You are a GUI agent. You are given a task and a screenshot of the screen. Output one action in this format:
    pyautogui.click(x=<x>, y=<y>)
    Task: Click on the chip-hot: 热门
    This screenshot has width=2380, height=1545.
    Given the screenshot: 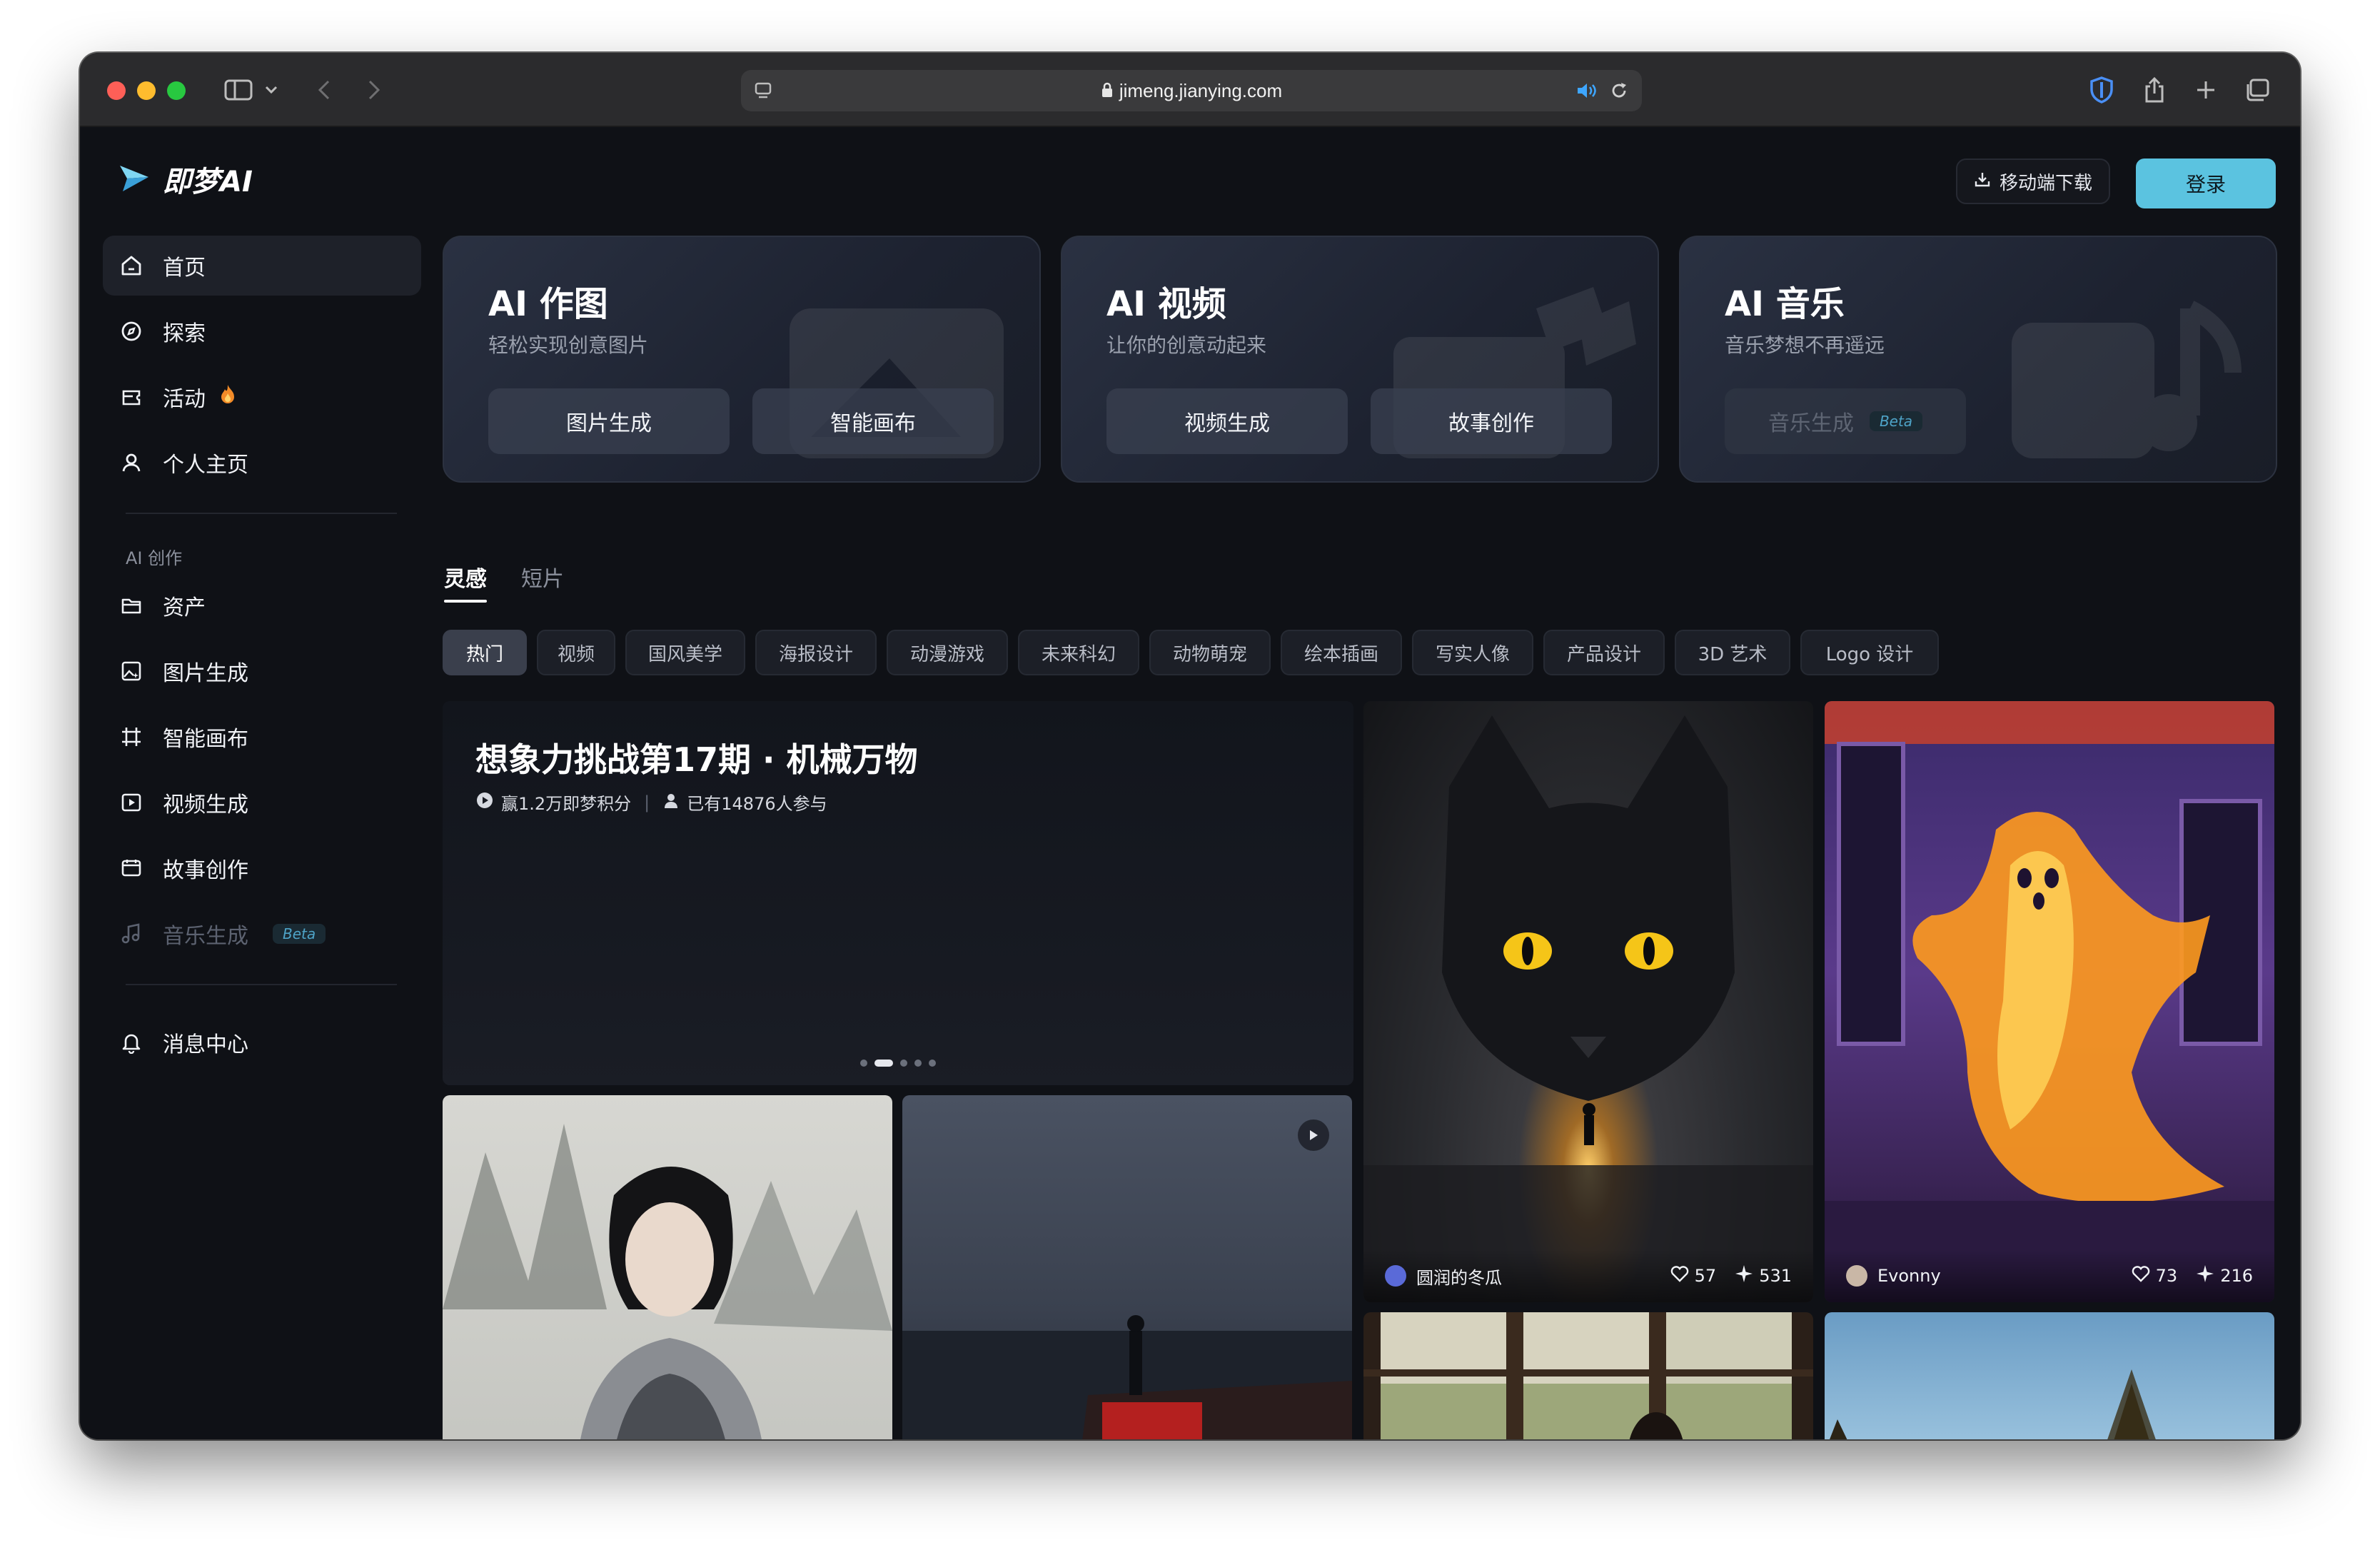 What is the action you would take?
    pyautogui.click(x=485, y=652)
    